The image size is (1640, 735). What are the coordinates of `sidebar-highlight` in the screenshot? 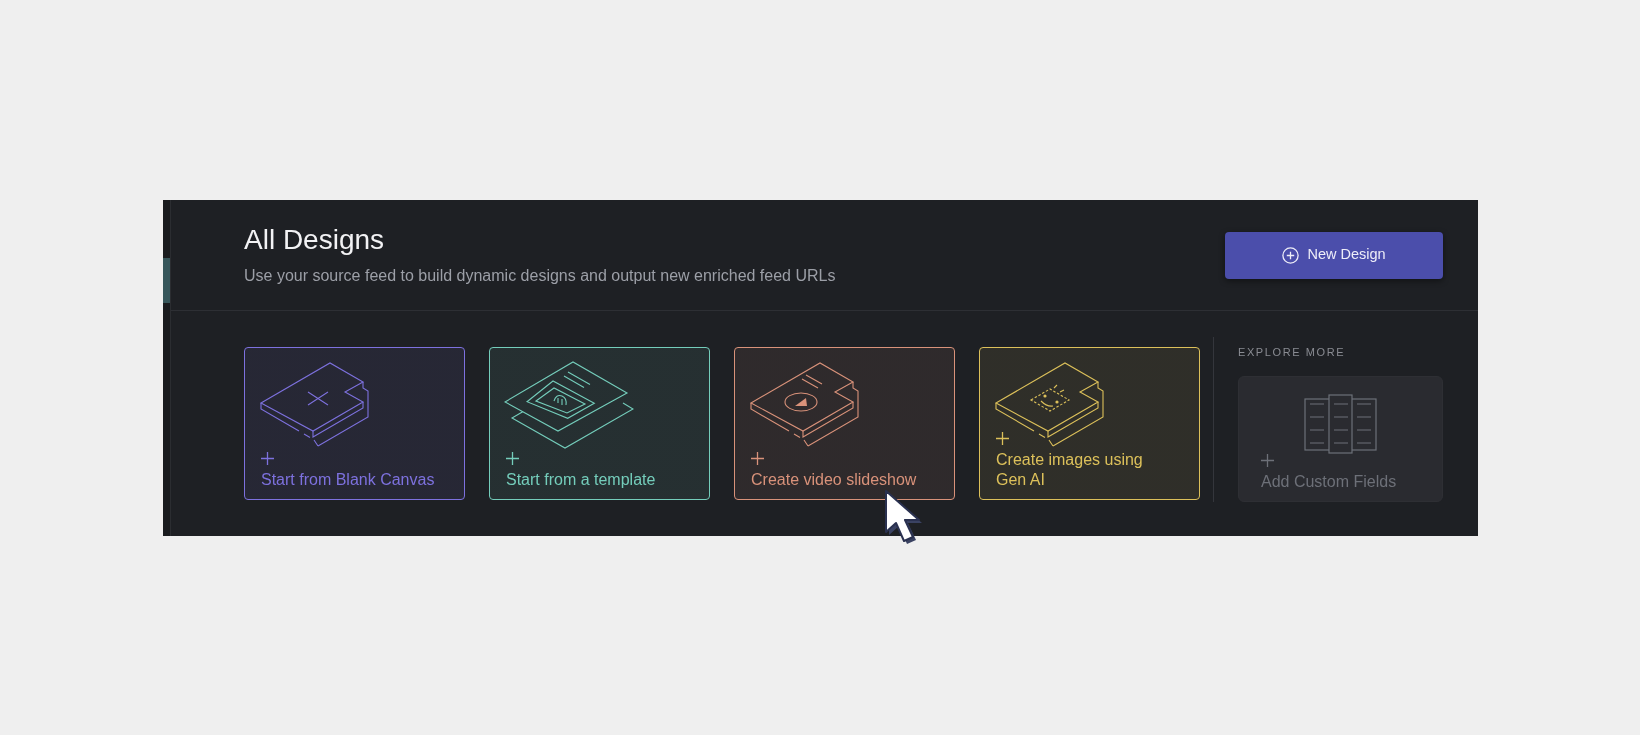 It's located at (166, 280).